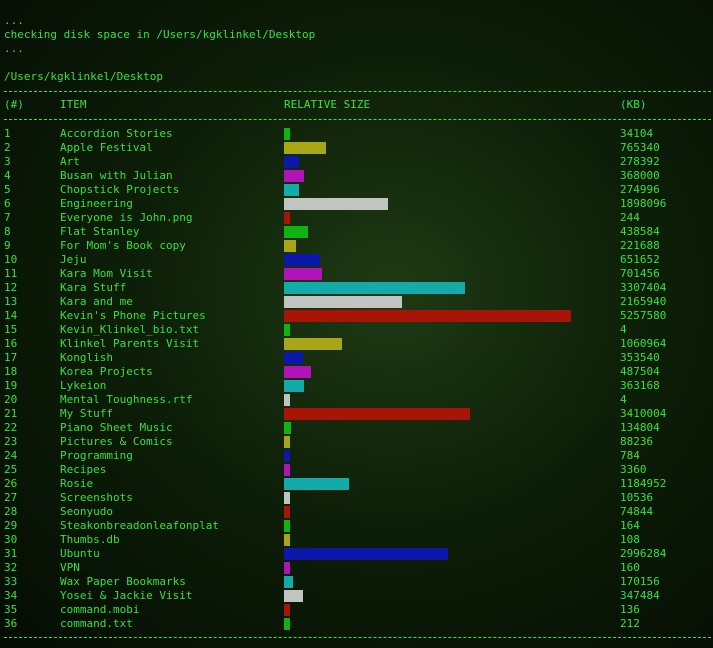 Image resolution: width=713 pixels, height=648 pixels. I want to click on item-name: Rosie, so click(77, 483).